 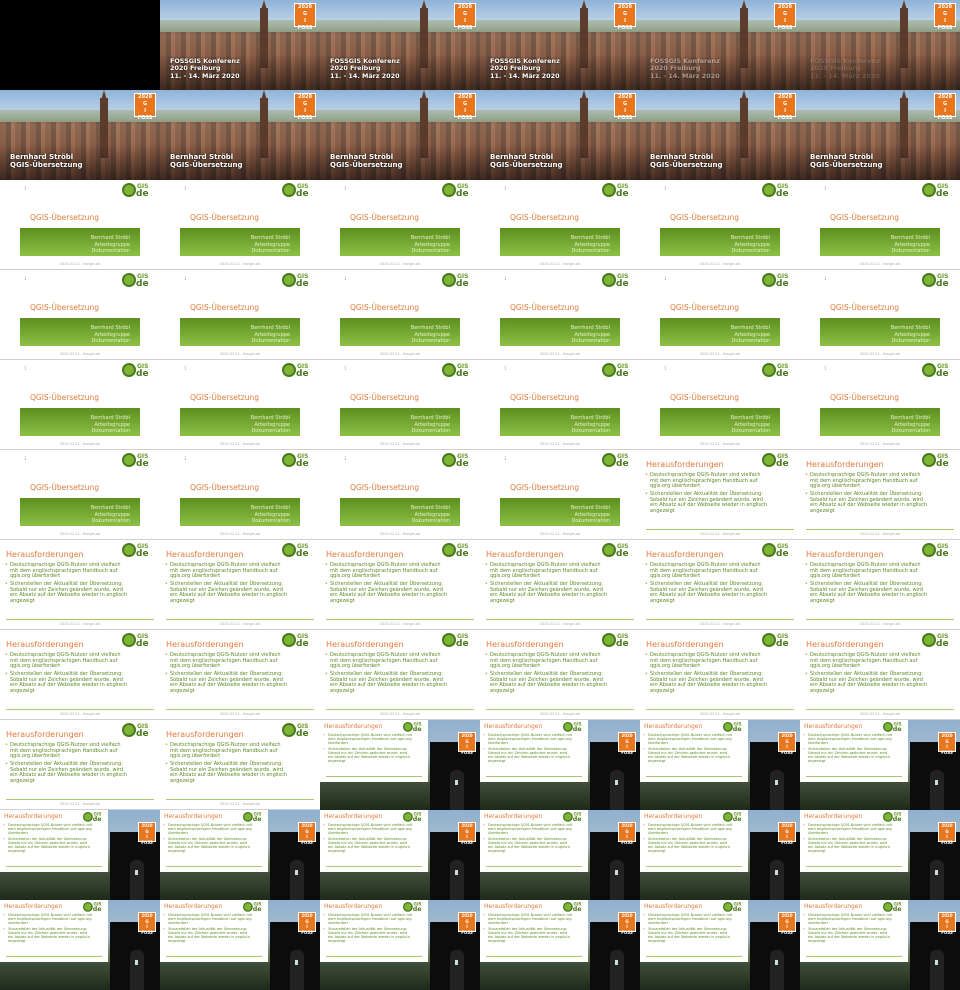 I want to click on name-badge, so click(x=776, y=872).